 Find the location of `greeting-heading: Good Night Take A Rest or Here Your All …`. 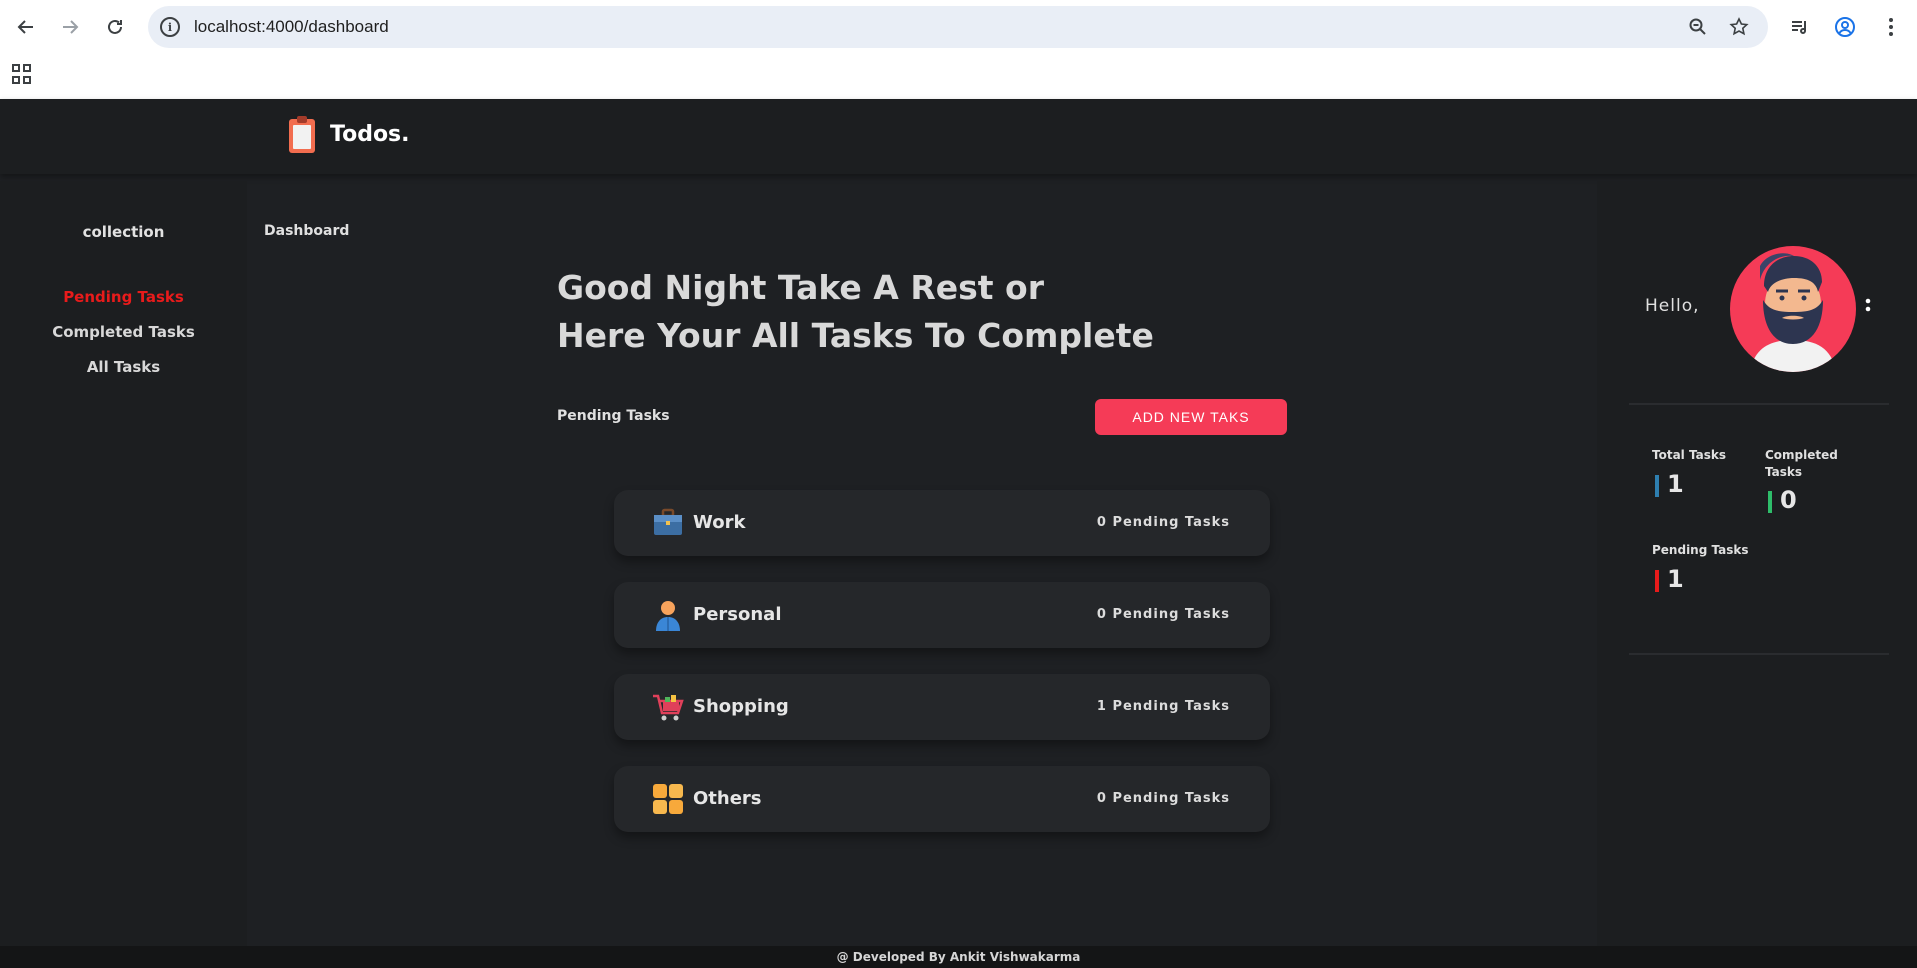

greeting-heading: Good Night Take A Rest or Here Your All … is located at coordinates (867, 312).